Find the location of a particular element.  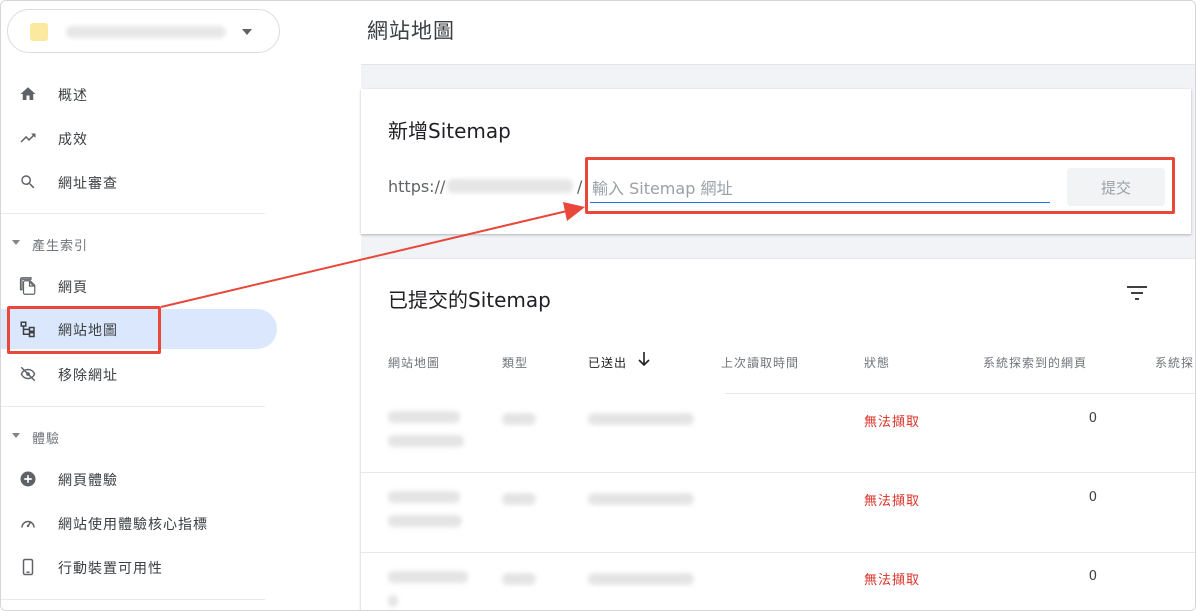

annotation-arrow-icon is located at coordinates (372, 255).